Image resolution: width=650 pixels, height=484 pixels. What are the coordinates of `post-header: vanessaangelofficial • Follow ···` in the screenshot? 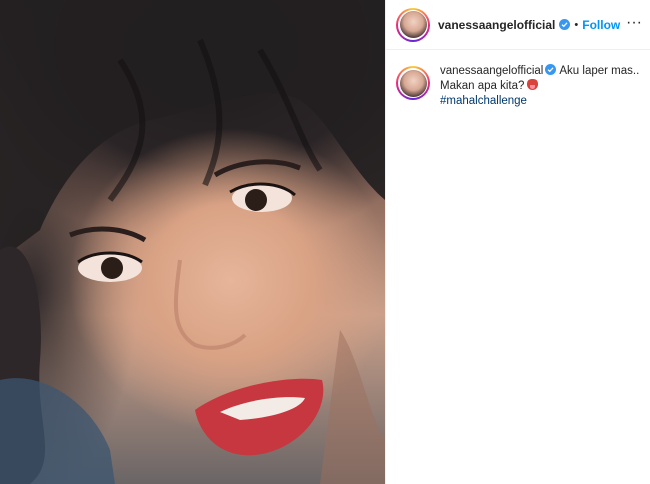 It's located at (518, 25).